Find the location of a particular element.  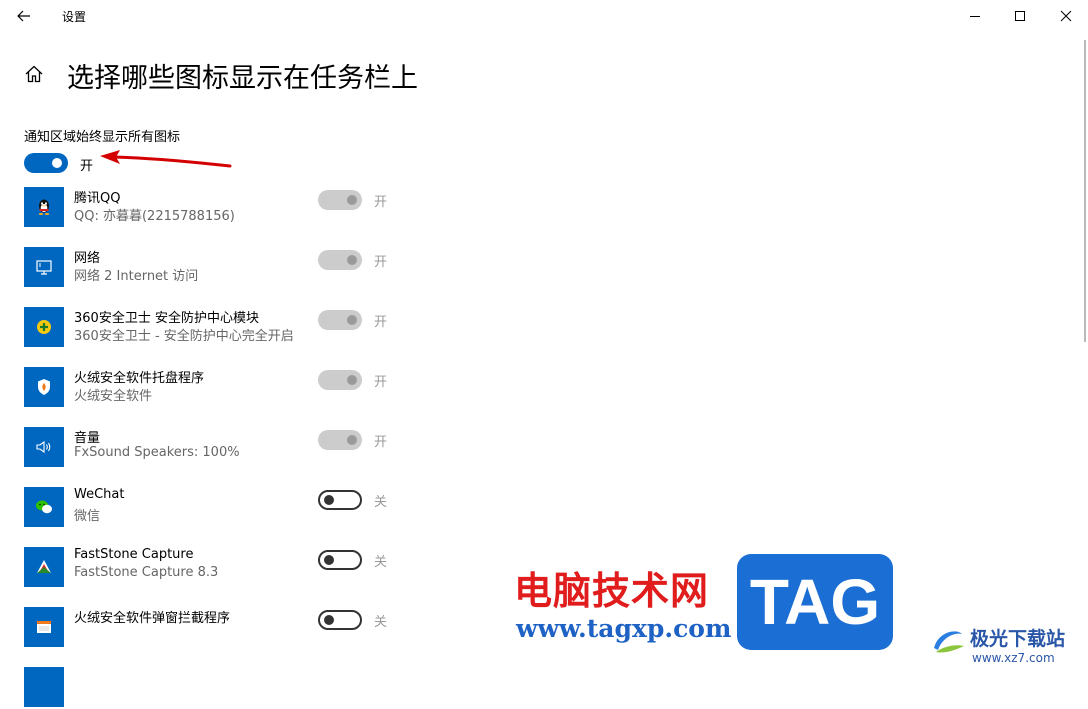

watermark-tag-logo: TAG is located at coordinates (815, 602).